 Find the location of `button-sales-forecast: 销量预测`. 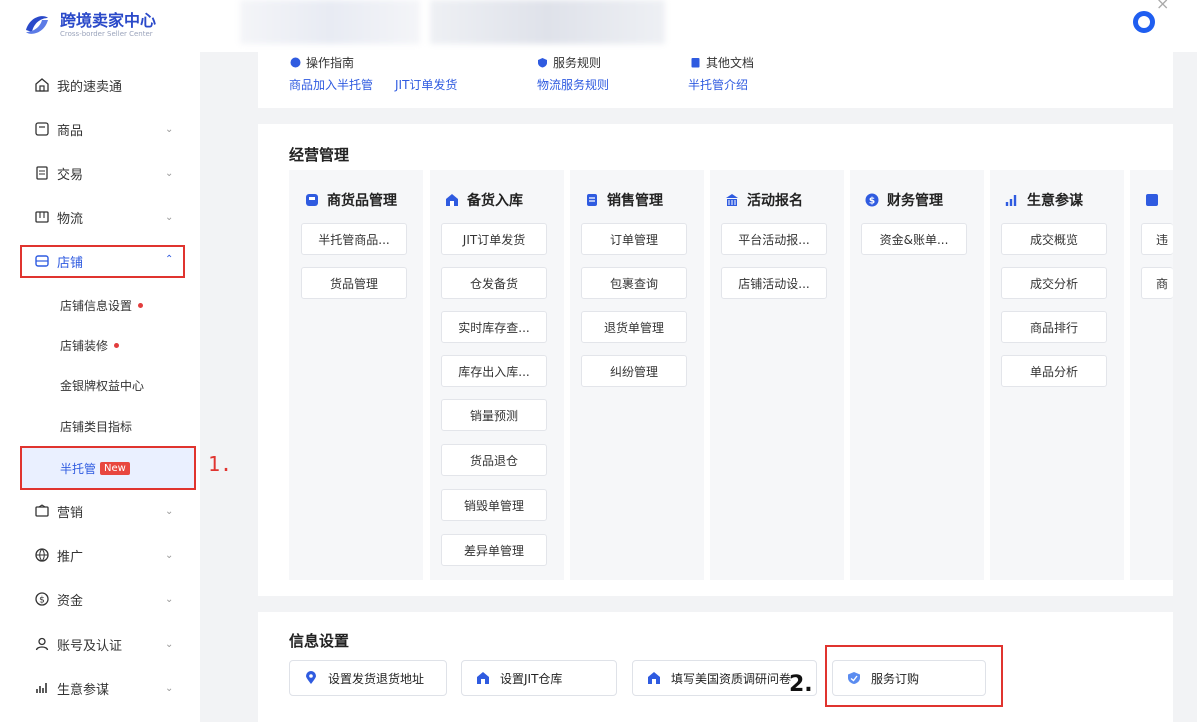

button-sales-forecast: 销量预测 is located at coordinates (494, 415).